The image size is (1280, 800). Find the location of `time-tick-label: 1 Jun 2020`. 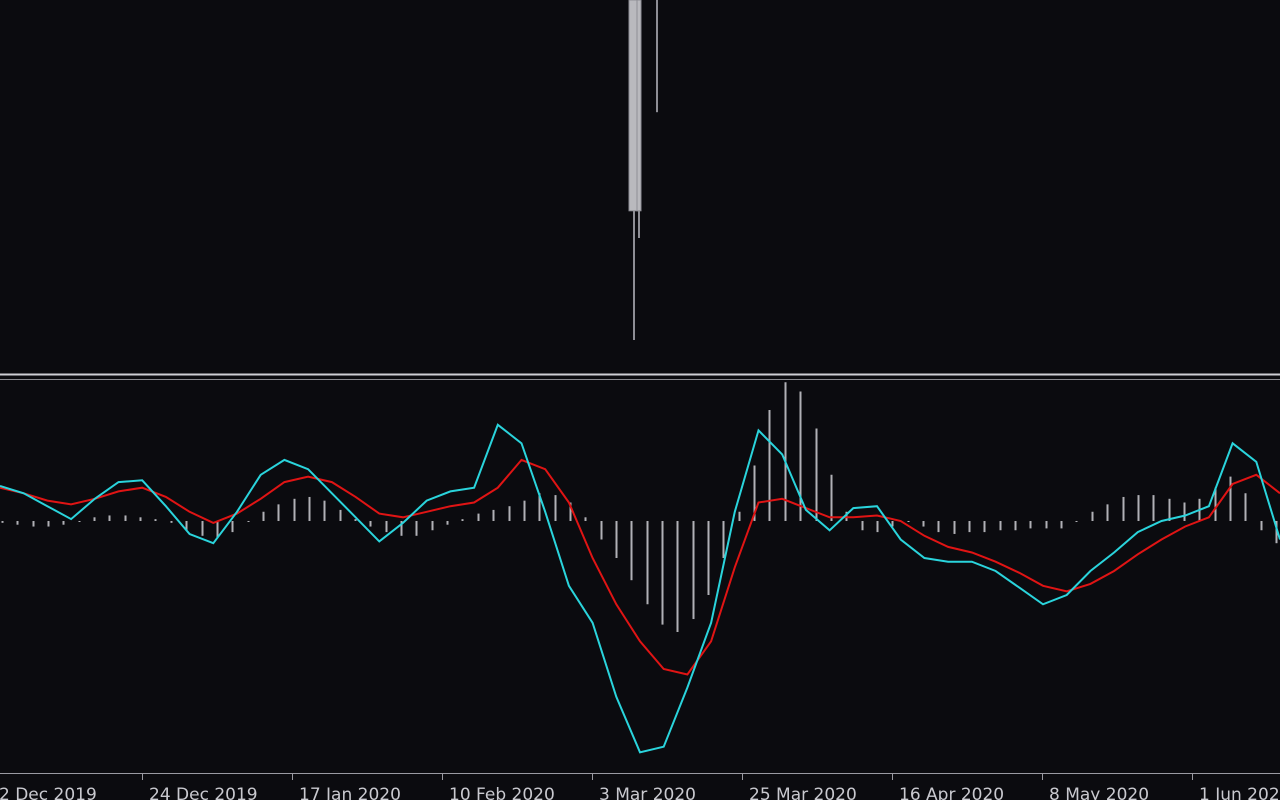

time-tick-label: 1 Jun 2020 is located at coordinates (1239, 792).